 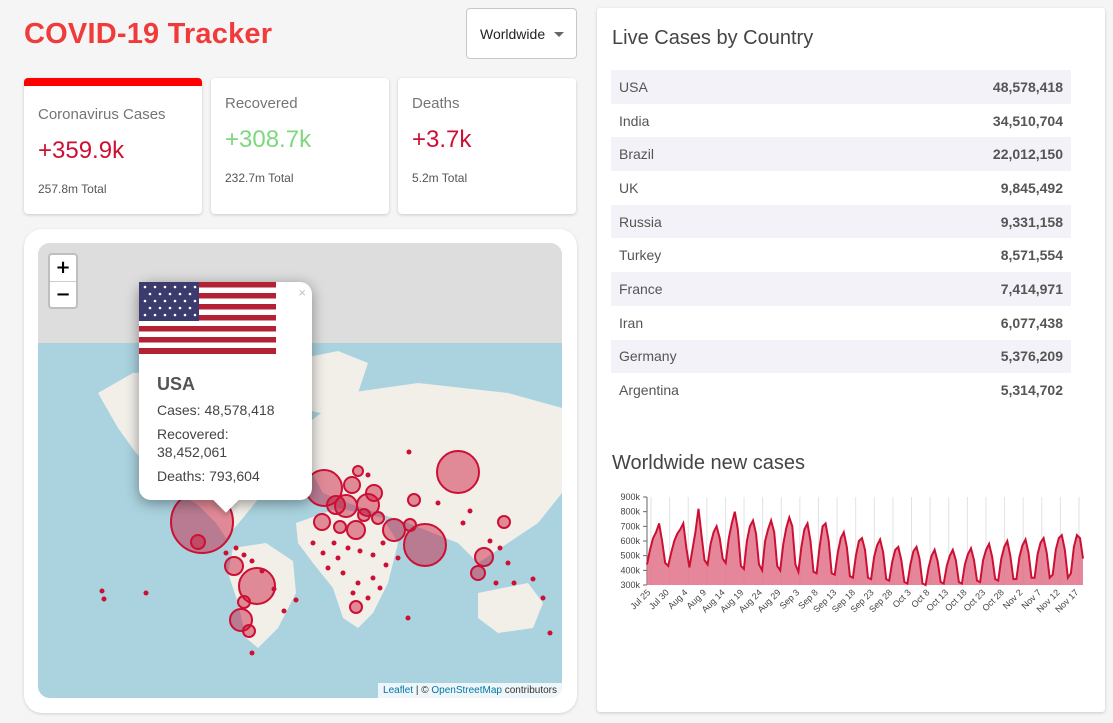 What do you see at coordinates (216, 324) in the screenshot?
I see `usa-flag-icon` at bounding box center [216, 324].